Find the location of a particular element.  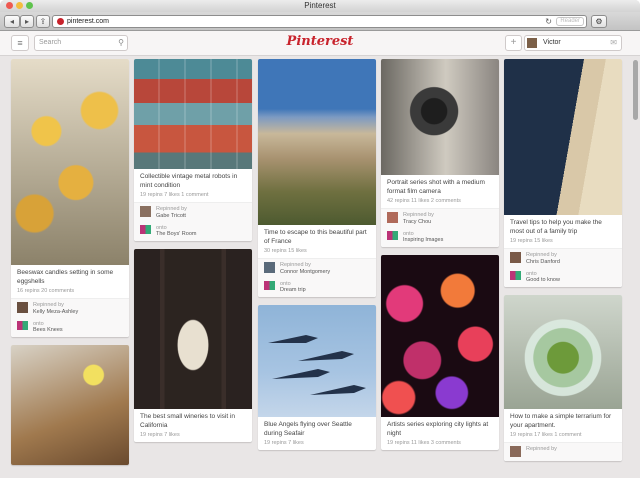

candy-jars-image is located at coordinates (70, 405).